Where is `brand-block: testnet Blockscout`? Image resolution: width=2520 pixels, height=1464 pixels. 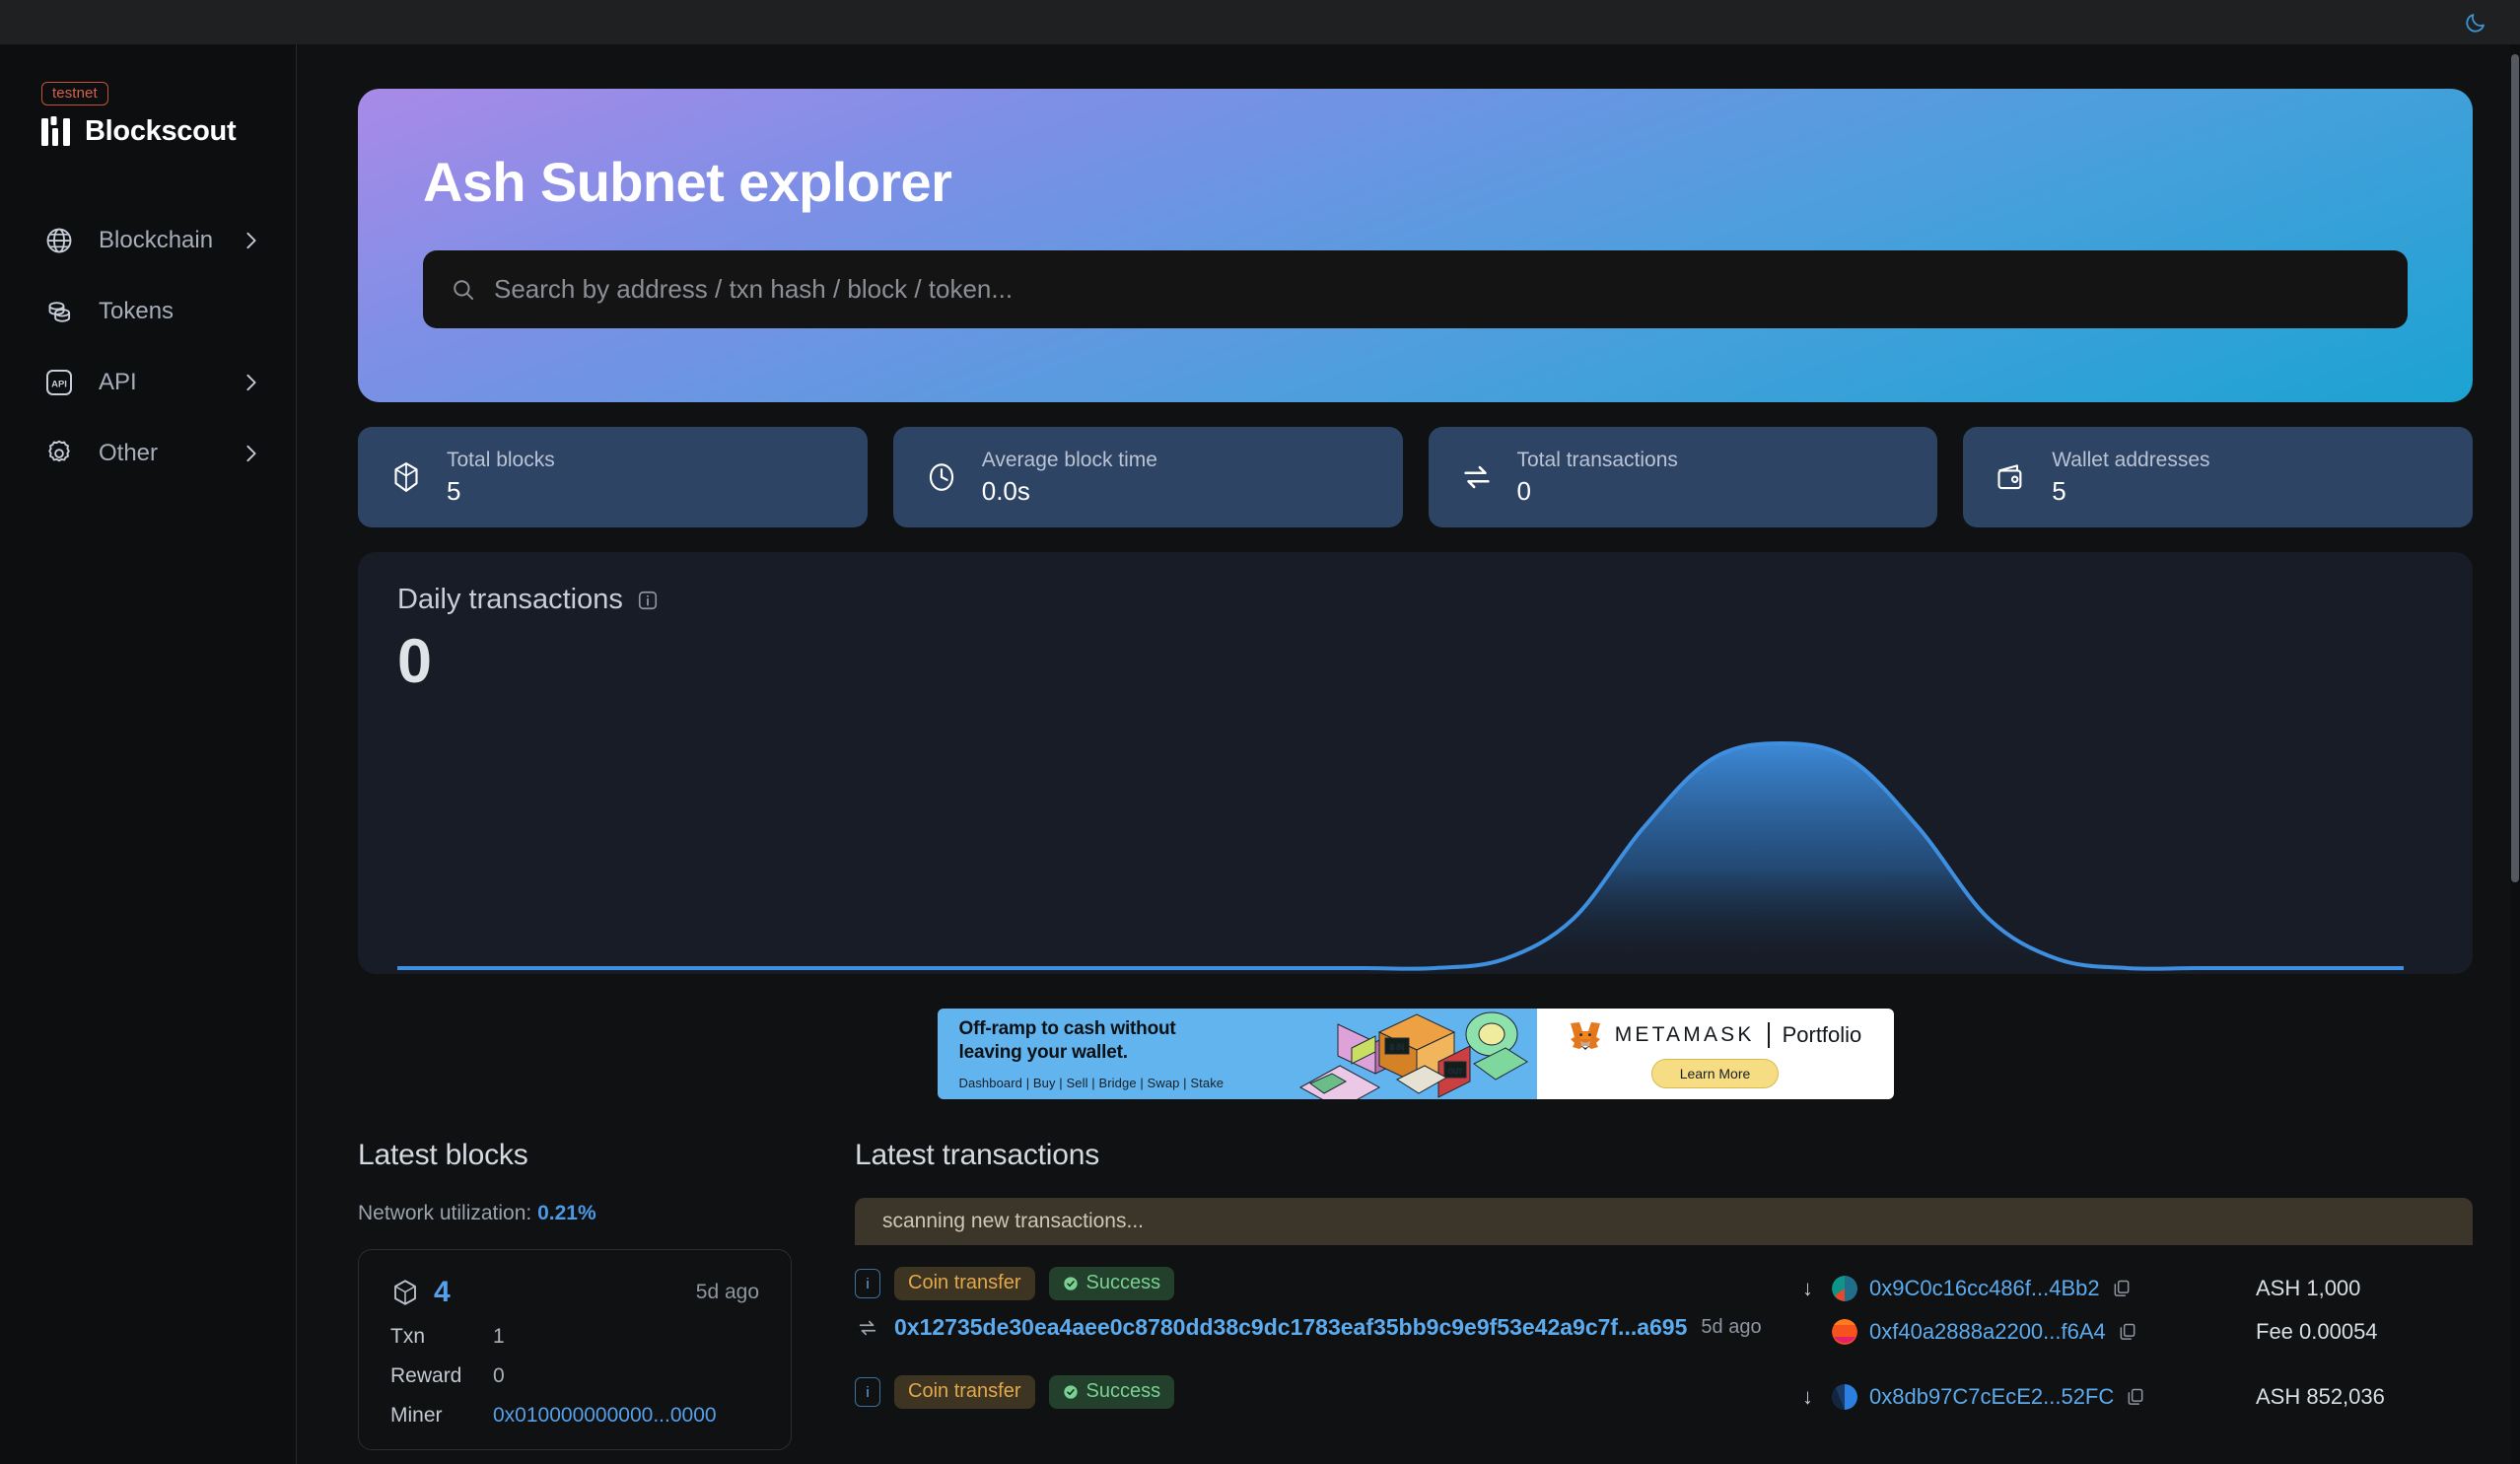
brand-block: testnet Blockscout is located at coordinates (148, 115).